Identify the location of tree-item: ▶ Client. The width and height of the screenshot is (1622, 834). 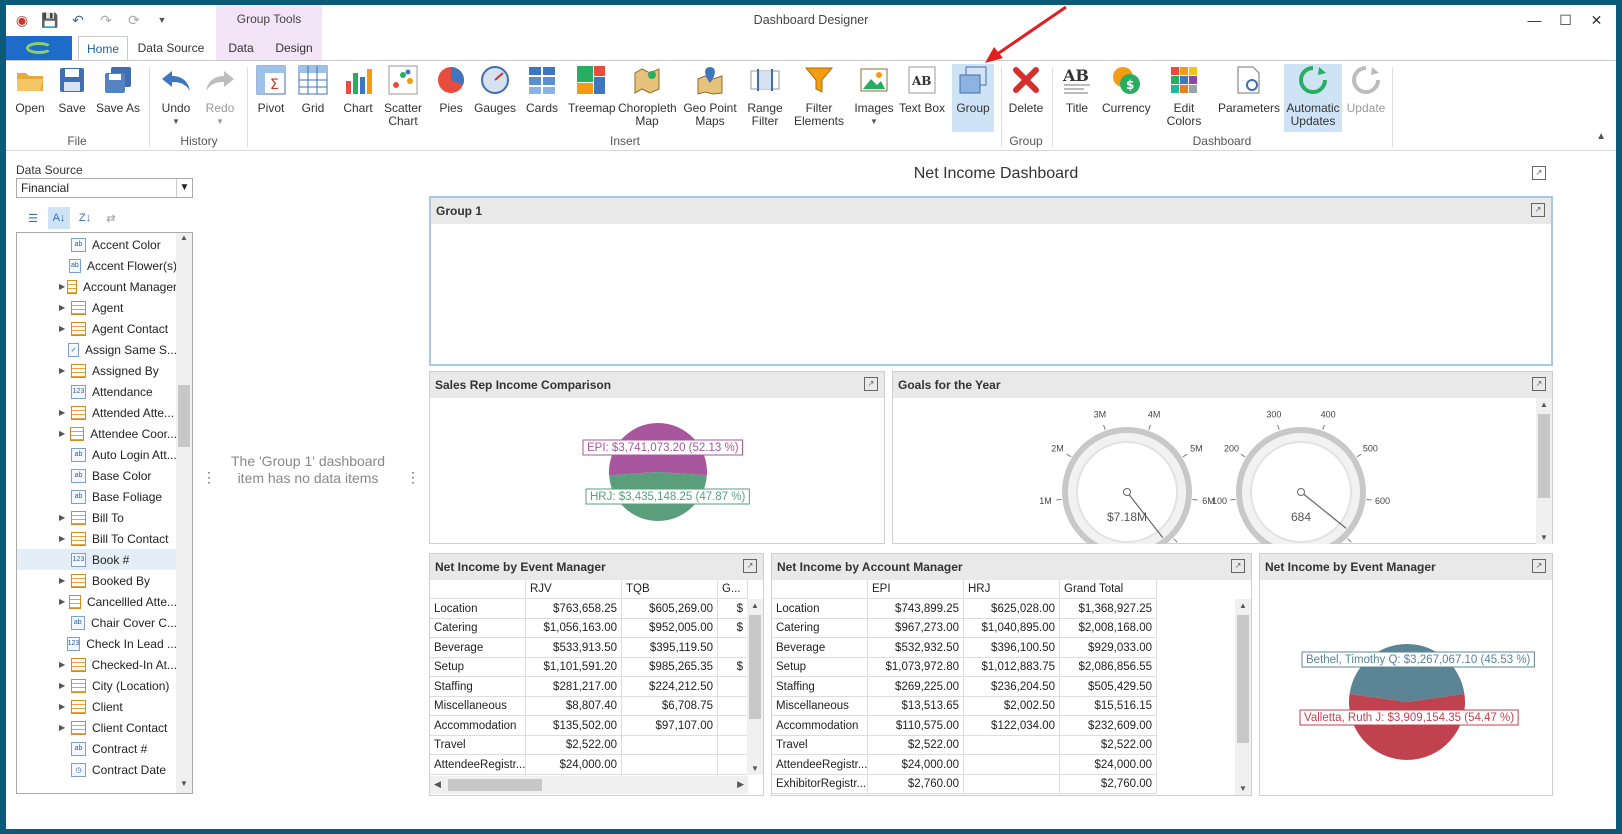
(97, 706).